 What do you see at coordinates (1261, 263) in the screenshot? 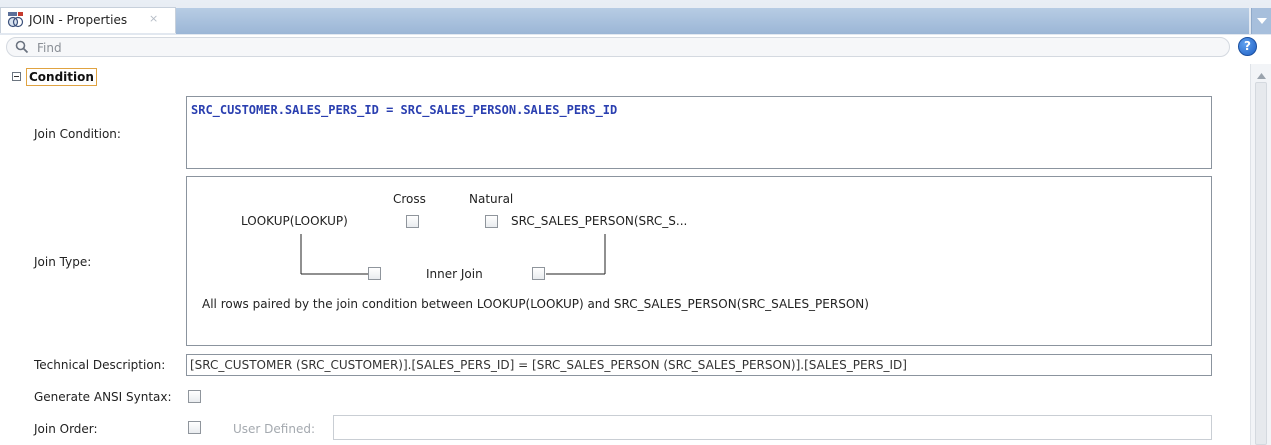
I see `scrollbar-thumb` at bounding box center [1261, 263].